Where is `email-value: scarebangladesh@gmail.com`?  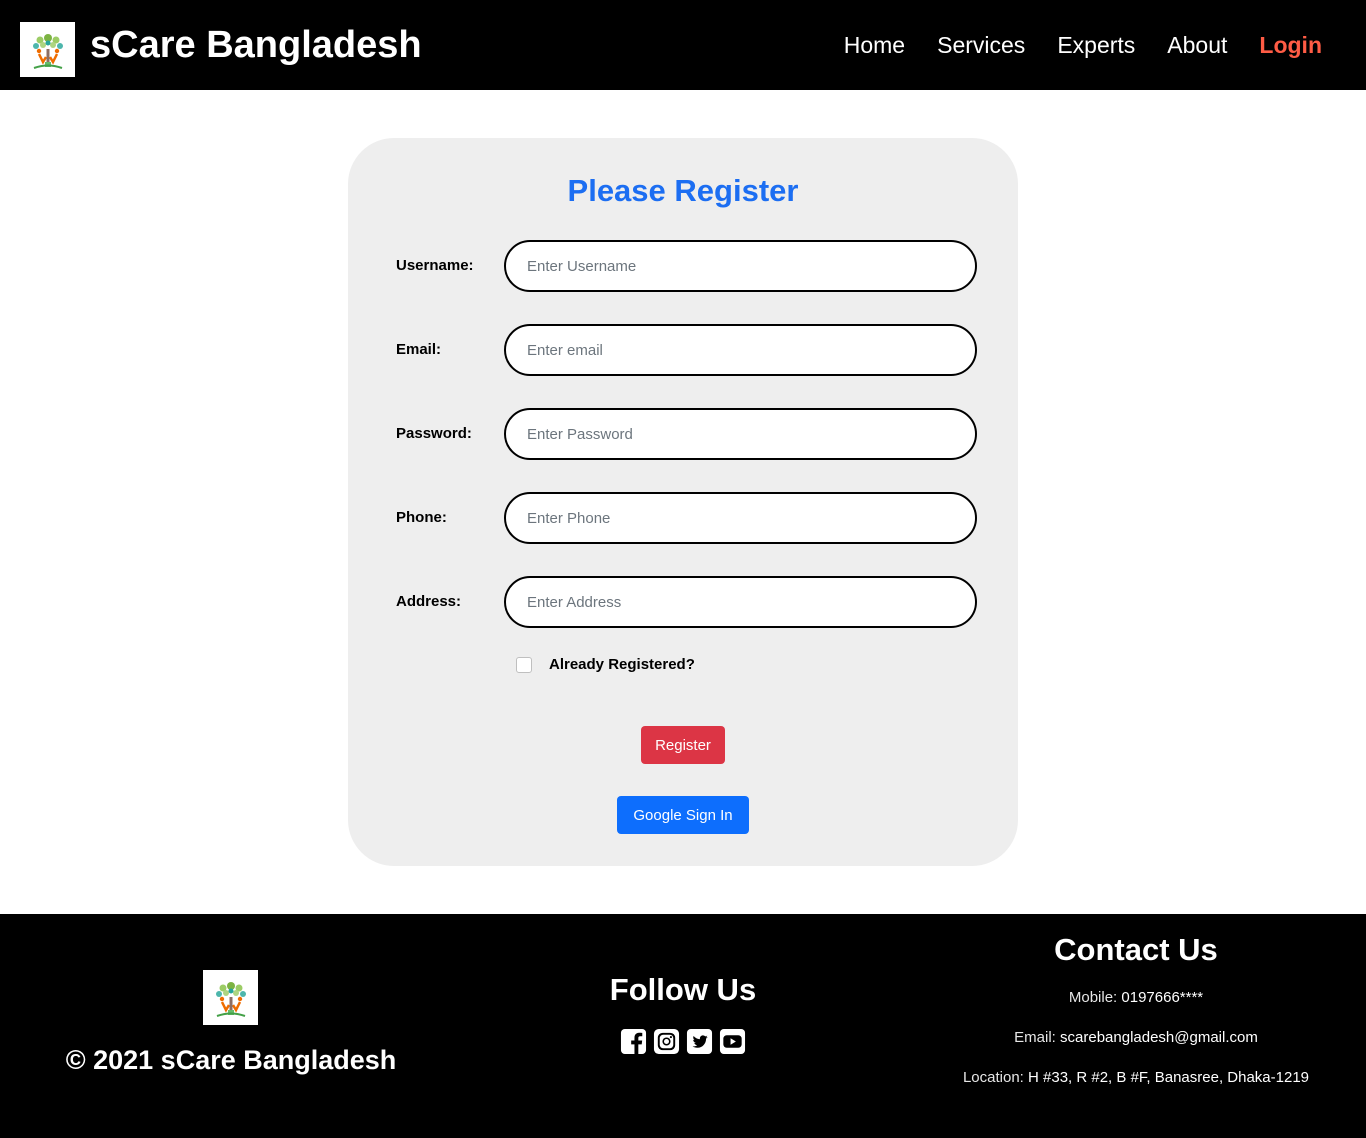
email-value: scarebangladesh@gmail.com is located at coordinates (1159, 1037).